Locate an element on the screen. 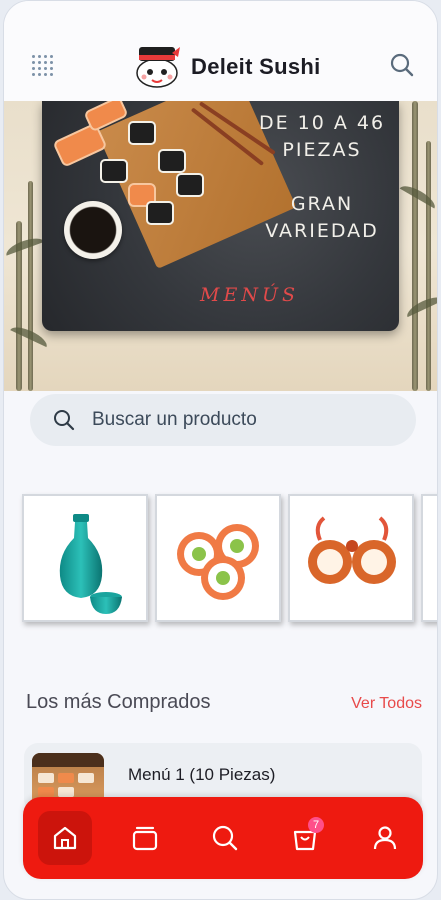 The image size is (441, 900). category-card-shrimp-rolls is located at coordinates (351, 558).